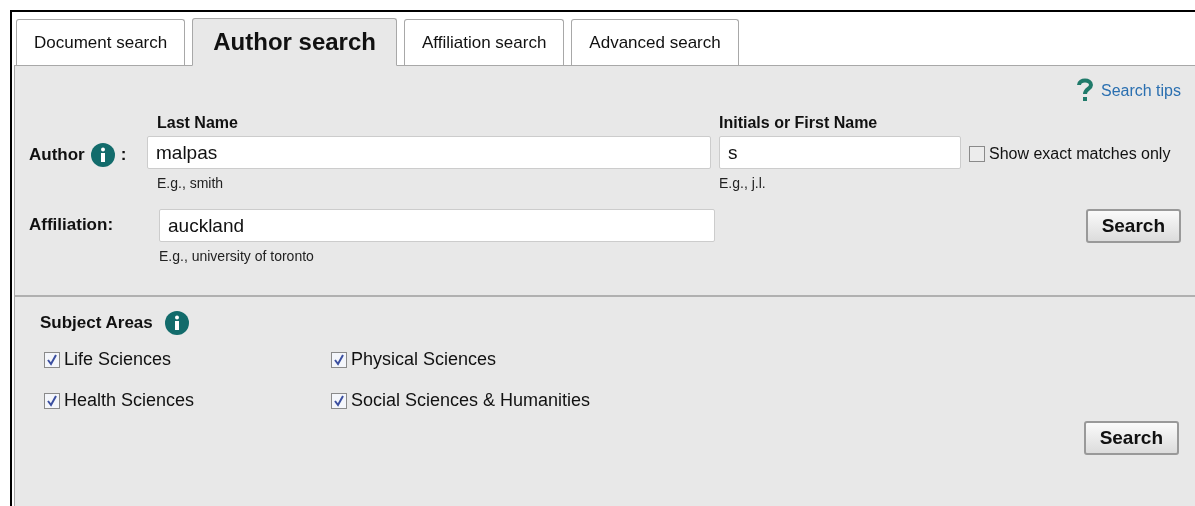 Image resolution: width=1195 pixels, height=506 pixels. I want to click on affiliation-field: auckland, so click(437, 225).